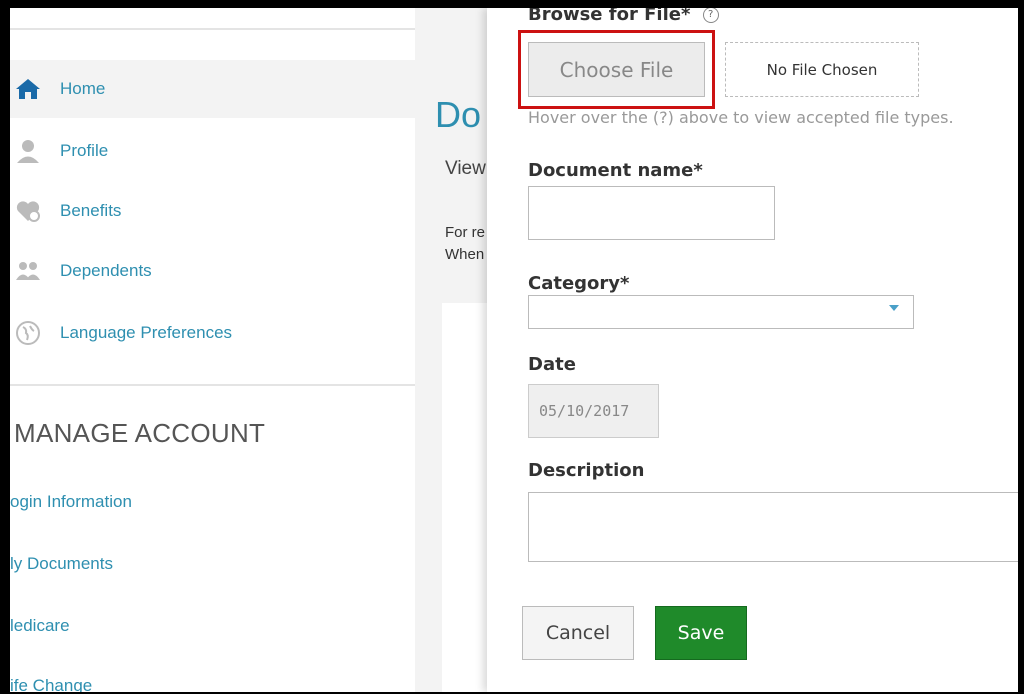 The height and width of the screenshot is (694, 1024). Describe the element at coordinates (604, 16) in the screenshot. I see `browse-file-label-text: Browse for File` at that location.